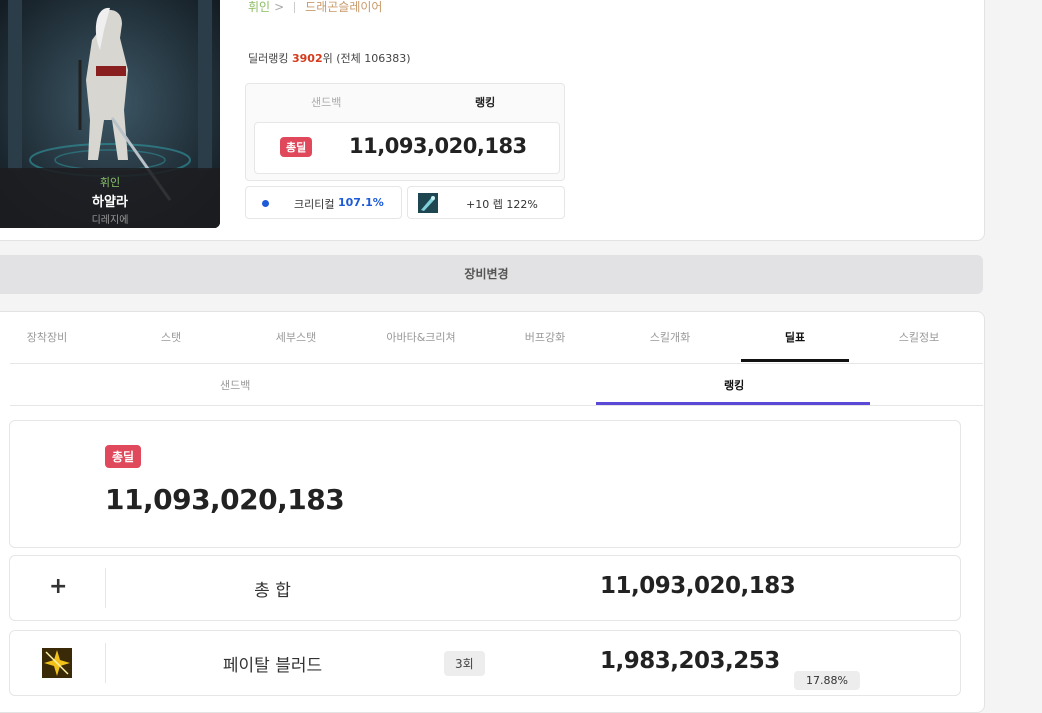 Image resolution: width=1042 pixels, height=713 pixels. Describe the element at coordinates (438, 146) in the screenshot. I see `total-damage-value: 11,093,020,183` at that location.